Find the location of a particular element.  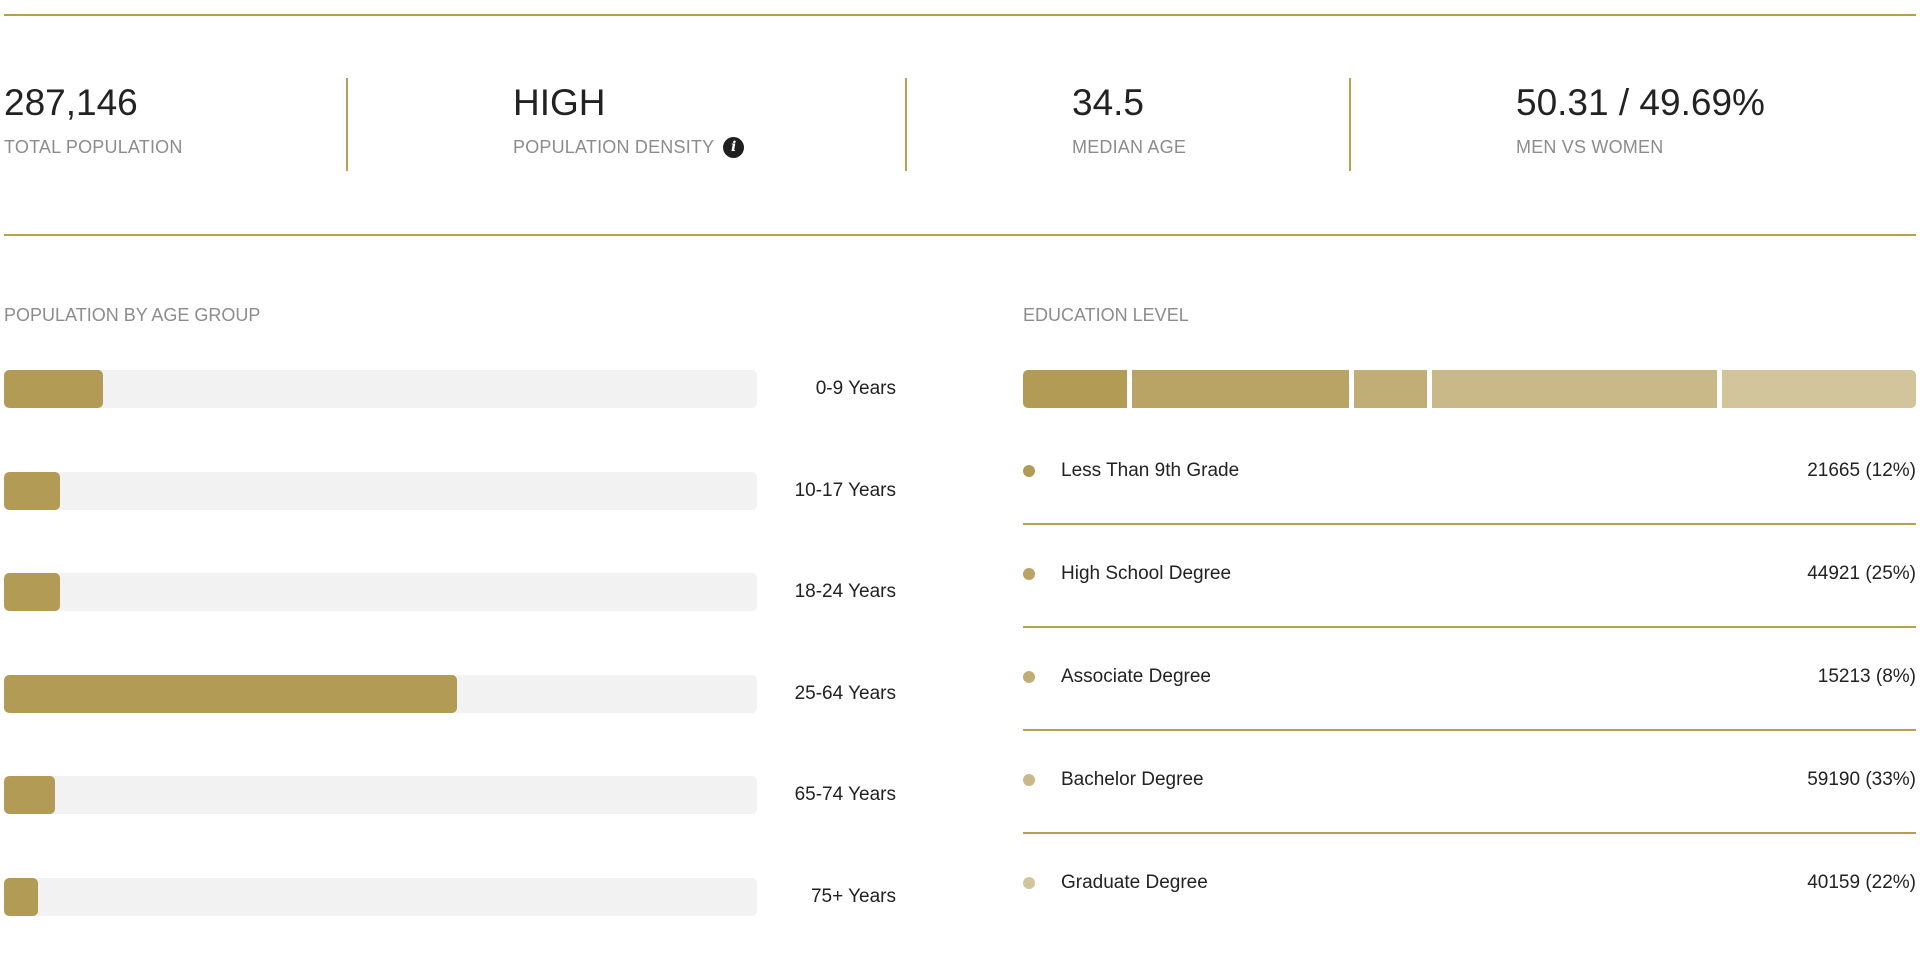

education-level-value: 15213 (8%) is located at coordinates (1866, 676).